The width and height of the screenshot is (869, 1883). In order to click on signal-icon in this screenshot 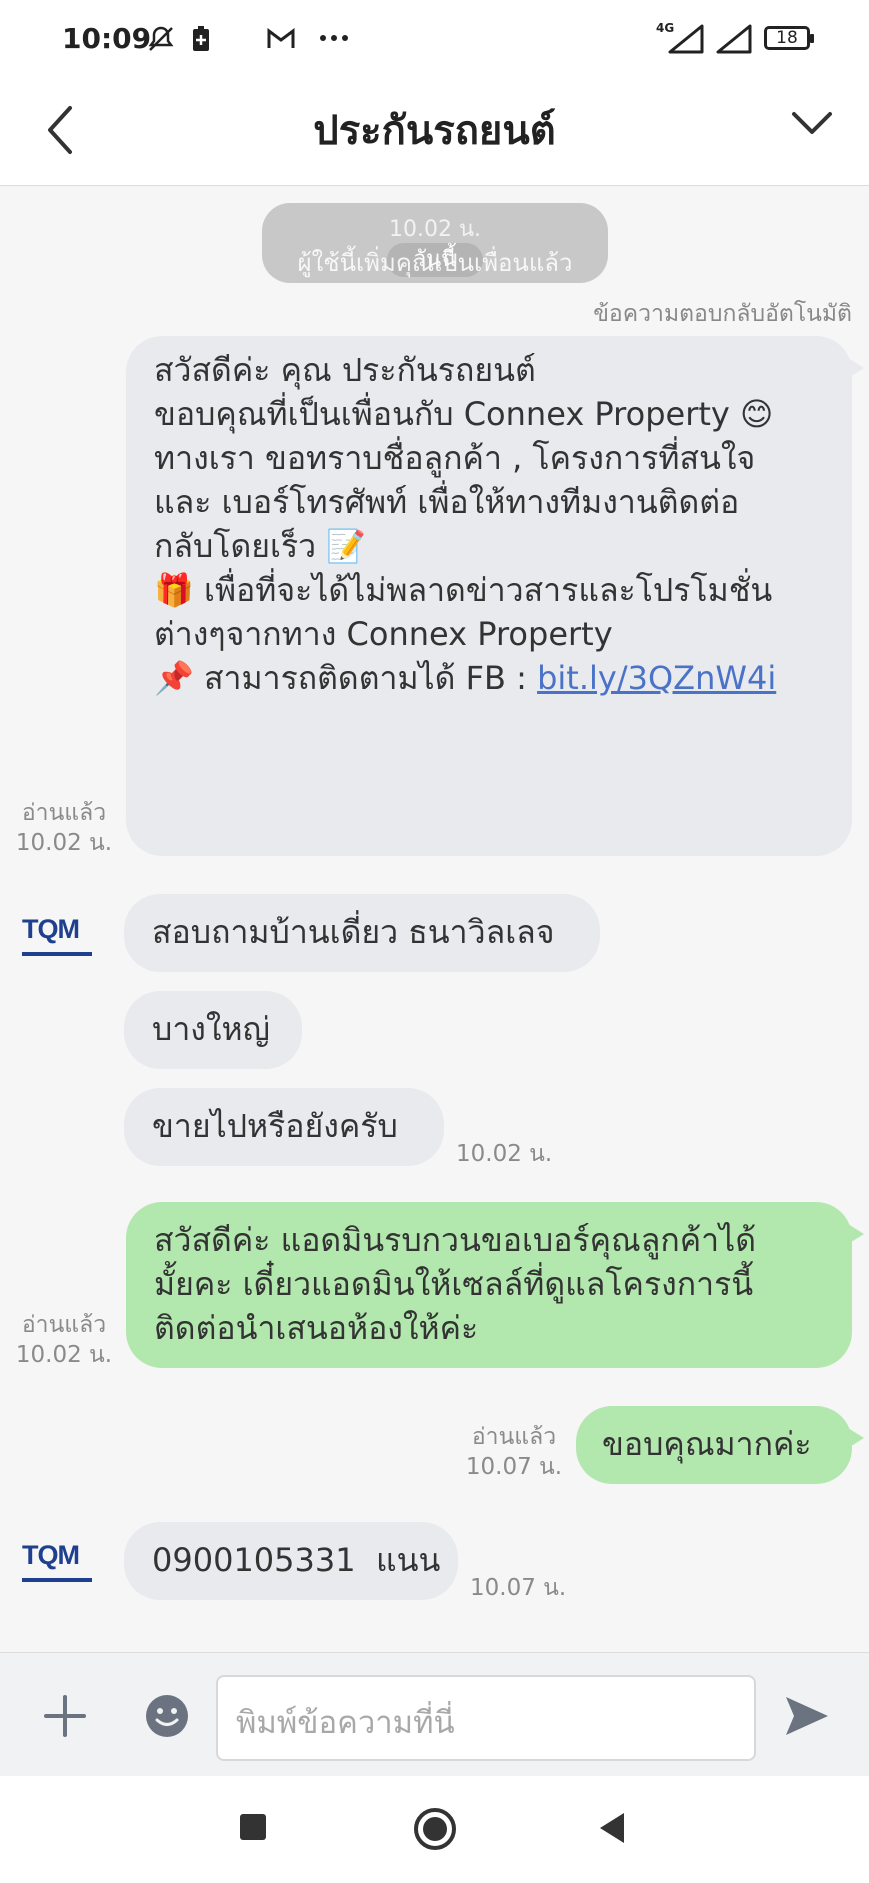, I will do `click(686, 39)`.